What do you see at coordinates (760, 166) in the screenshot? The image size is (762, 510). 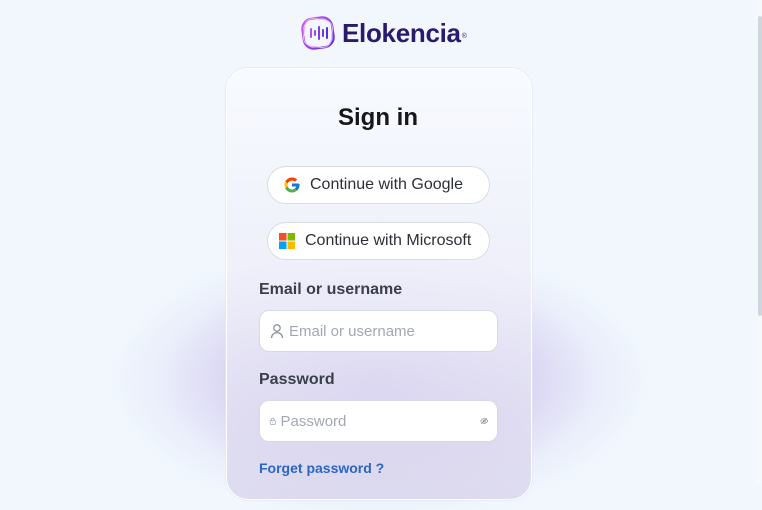 I see `scrollbar-thumb` at bounding box center [760, 166].